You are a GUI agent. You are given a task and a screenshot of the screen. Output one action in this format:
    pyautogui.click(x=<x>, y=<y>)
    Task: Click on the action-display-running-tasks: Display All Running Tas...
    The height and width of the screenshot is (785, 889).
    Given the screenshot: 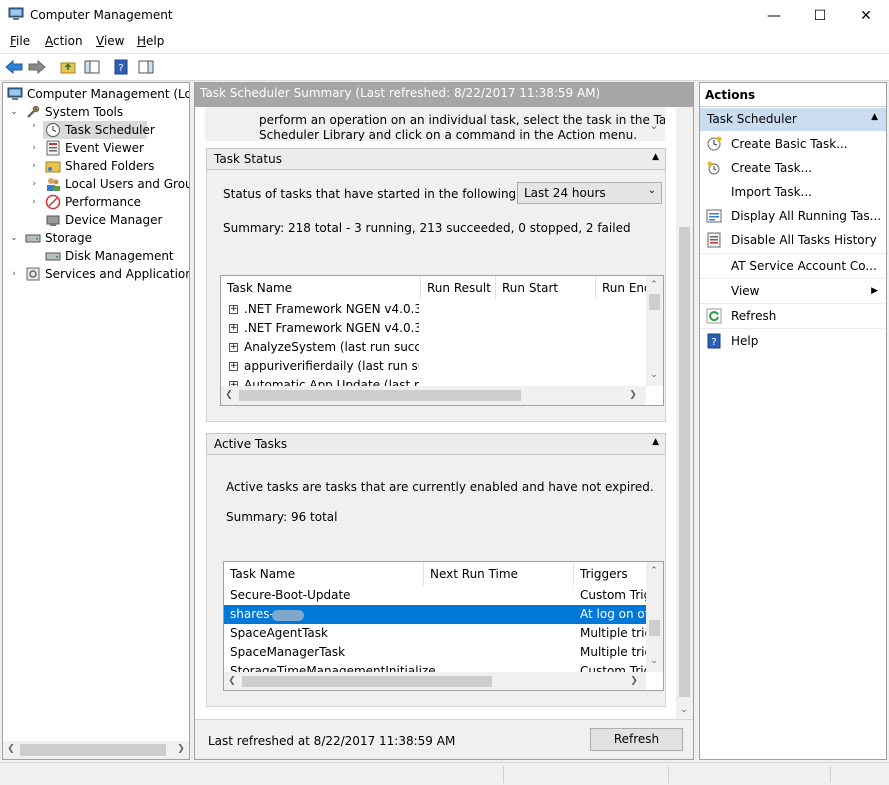 What is the action you would take?
    pyautogui.click(x=793, y=216)
    